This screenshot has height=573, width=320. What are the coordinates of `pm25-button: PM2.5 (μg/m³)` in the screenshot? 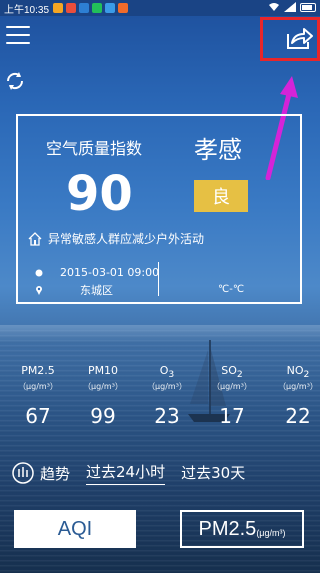 It's located at (242, 529).